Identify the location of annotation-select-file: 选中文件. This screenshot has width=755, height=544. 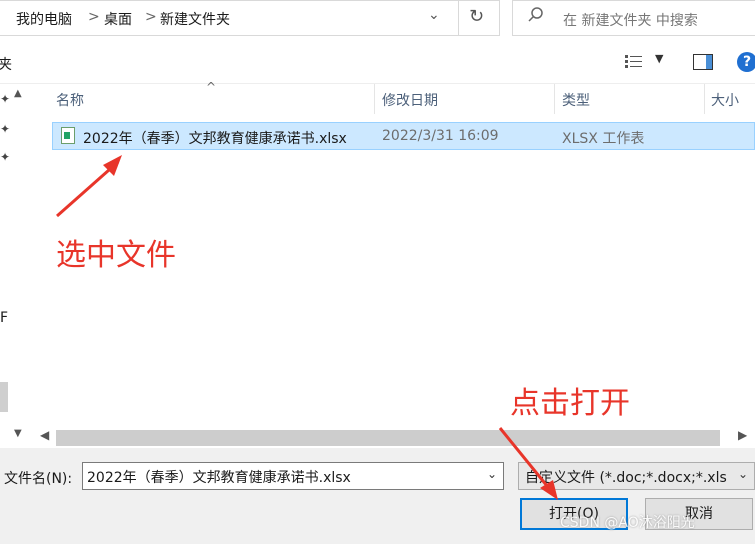
(116, 255).